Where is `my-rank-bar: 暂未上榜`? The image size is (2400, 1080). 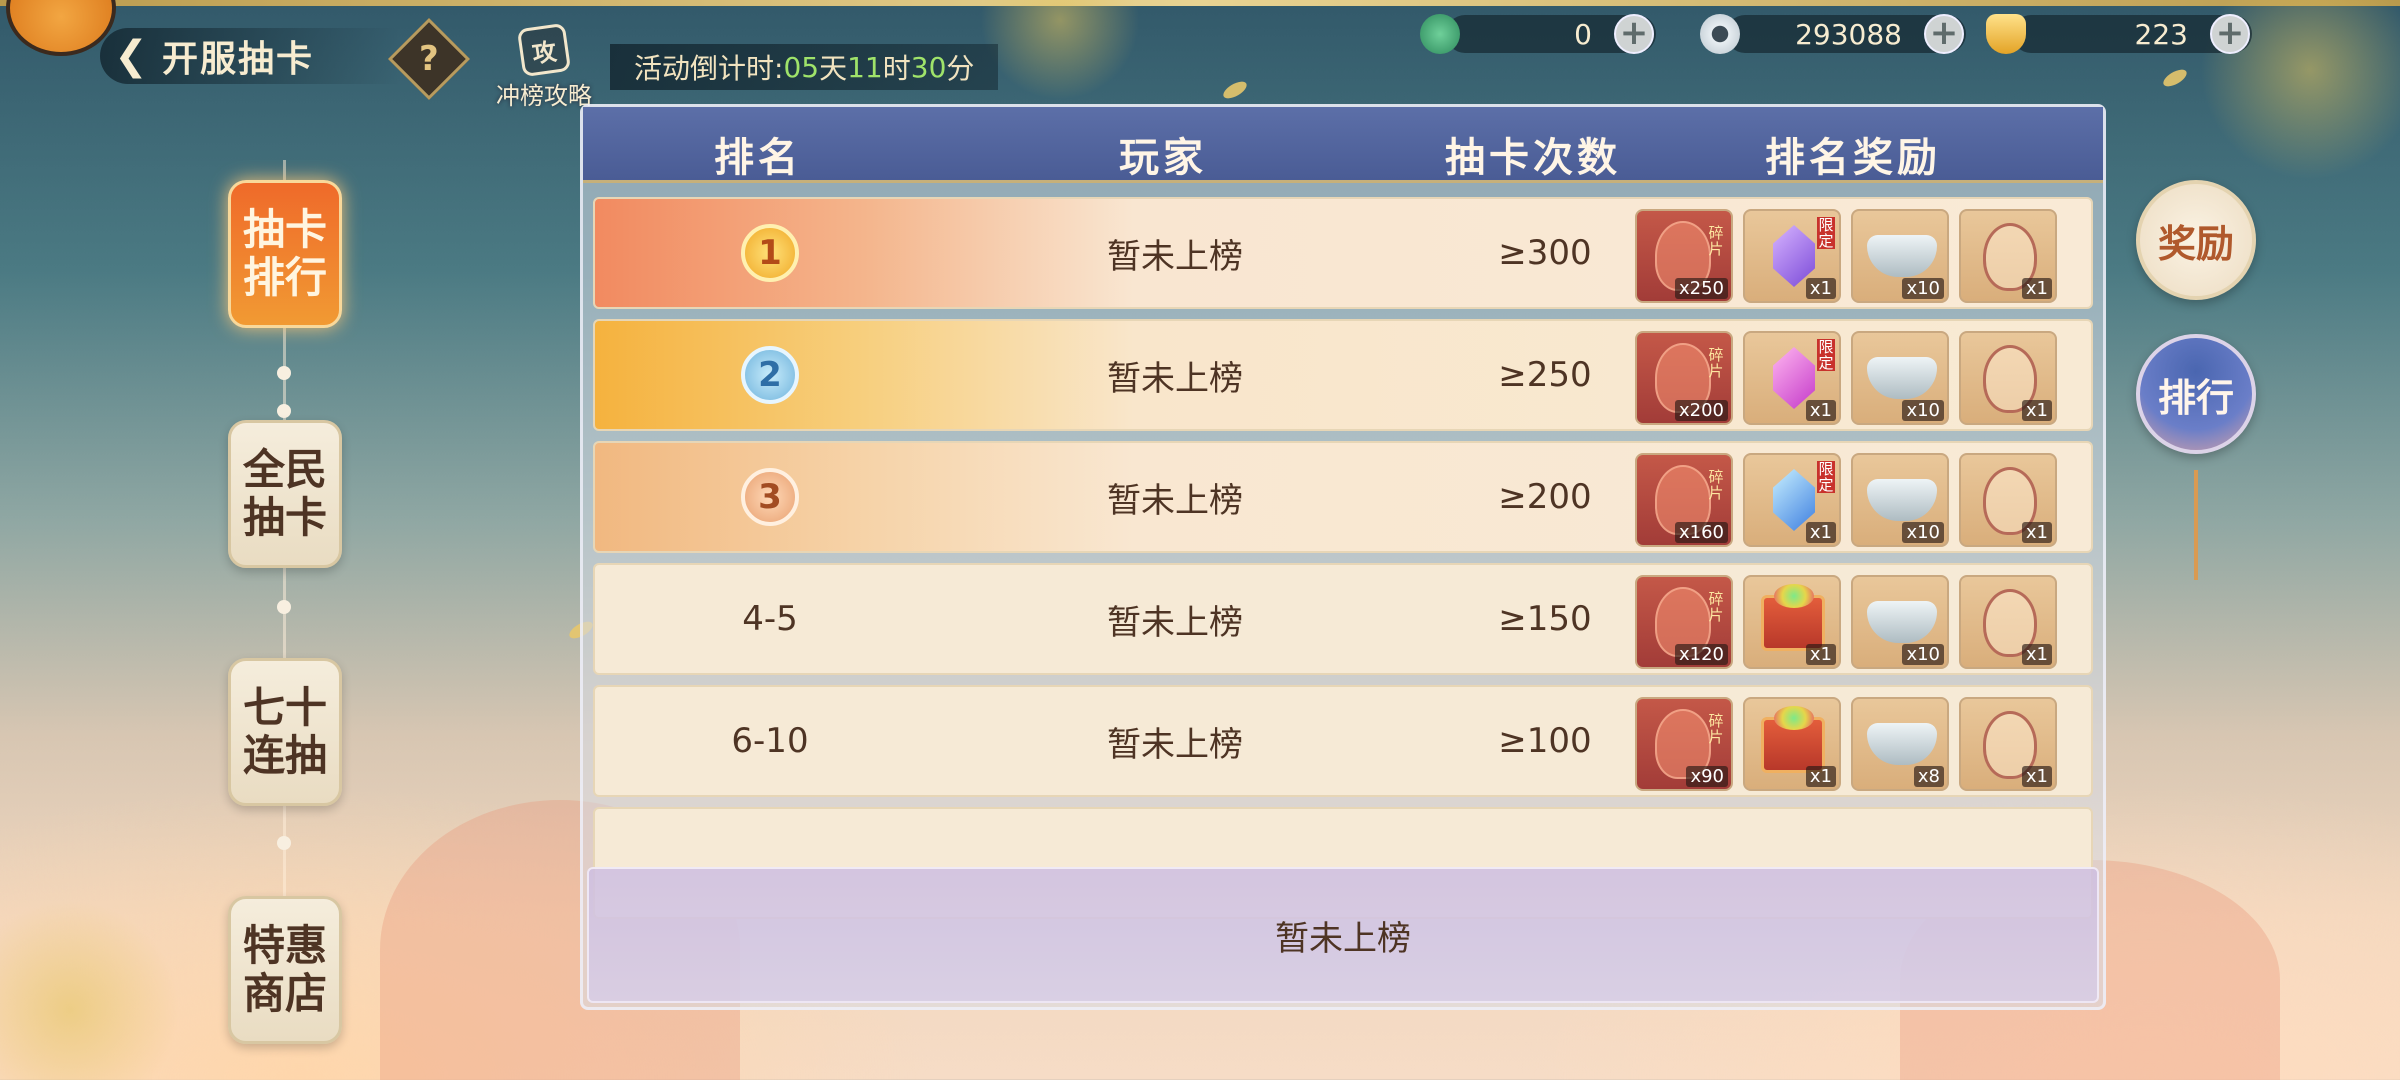 my-rank-bar: 暂未上榜 is located at coordinates (1343, 935).